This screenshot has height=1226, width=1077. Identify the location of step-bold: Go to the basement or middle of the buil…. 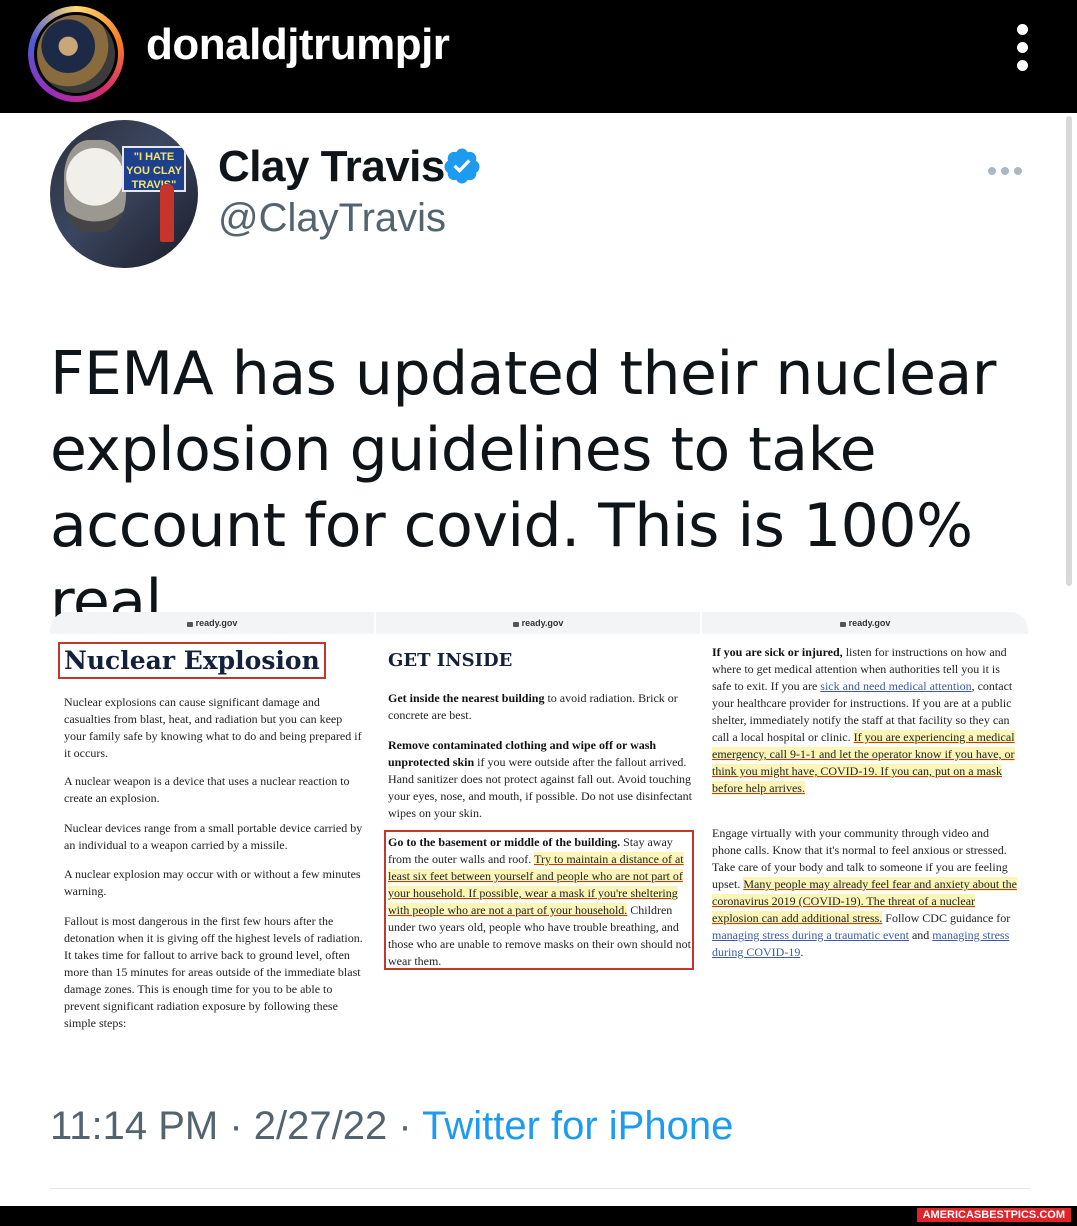
(504, 842).